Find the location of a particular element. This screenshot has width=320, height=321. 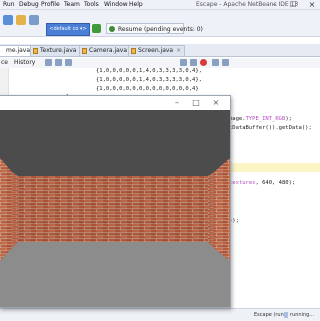

code-line: textures, 640, 480); is located at coordinates (262, 183).